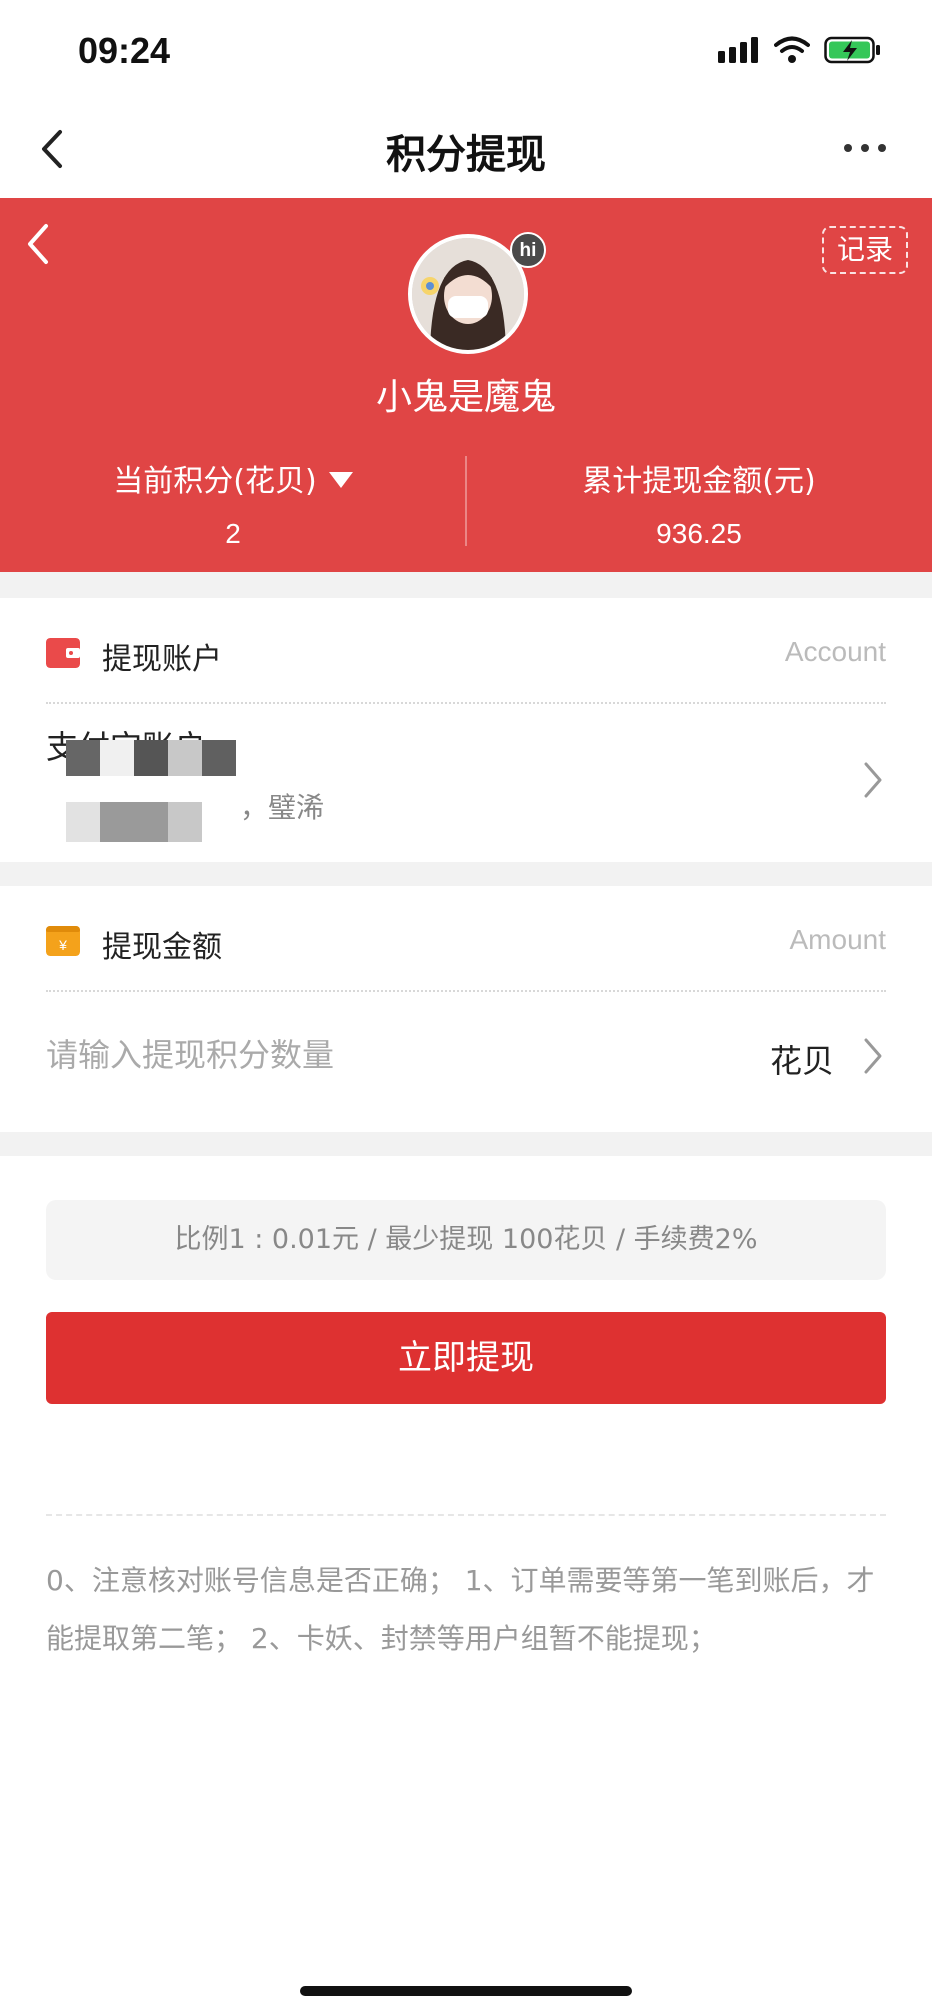 The width and height of the screenshot is (932, 2016). Describe the element at coordinates (466, 1240) in the screenshot. I see `ratio-info: 比例1 : 0.01元 / 最少提现 100花贝 / 手续费2%` at that location.